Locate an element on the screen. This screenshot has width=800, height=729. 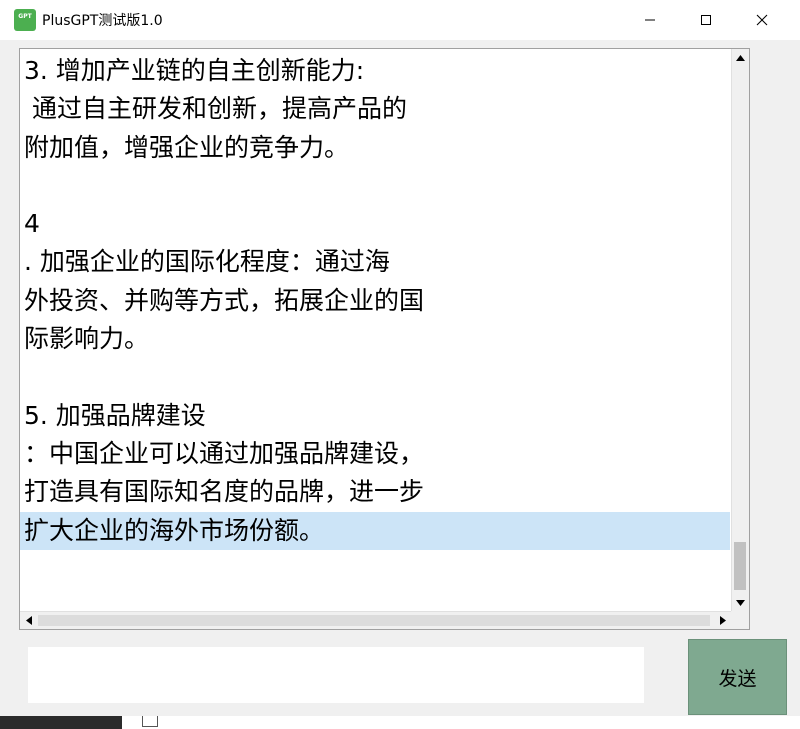
minimize-button is located at coordinates (650, 20).